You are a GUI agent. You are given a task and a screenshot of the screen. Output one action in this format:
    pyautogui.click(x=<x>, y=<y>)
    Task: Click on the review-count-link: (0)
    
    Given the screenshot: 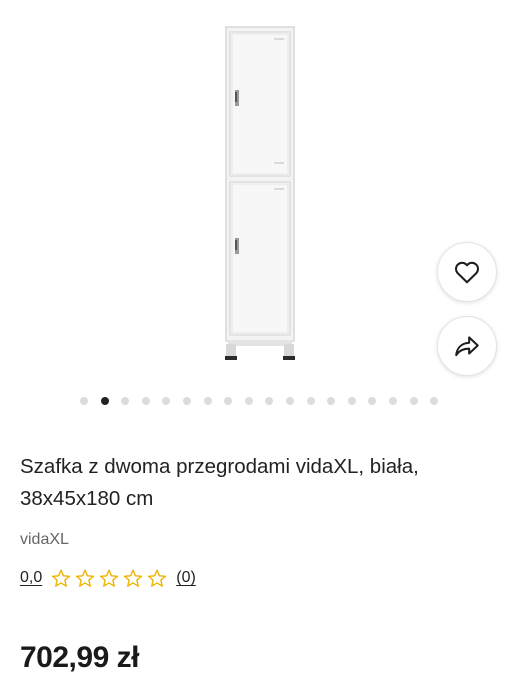 What is the action you would take?
    pyautogui.click(x=186, y=578)
    